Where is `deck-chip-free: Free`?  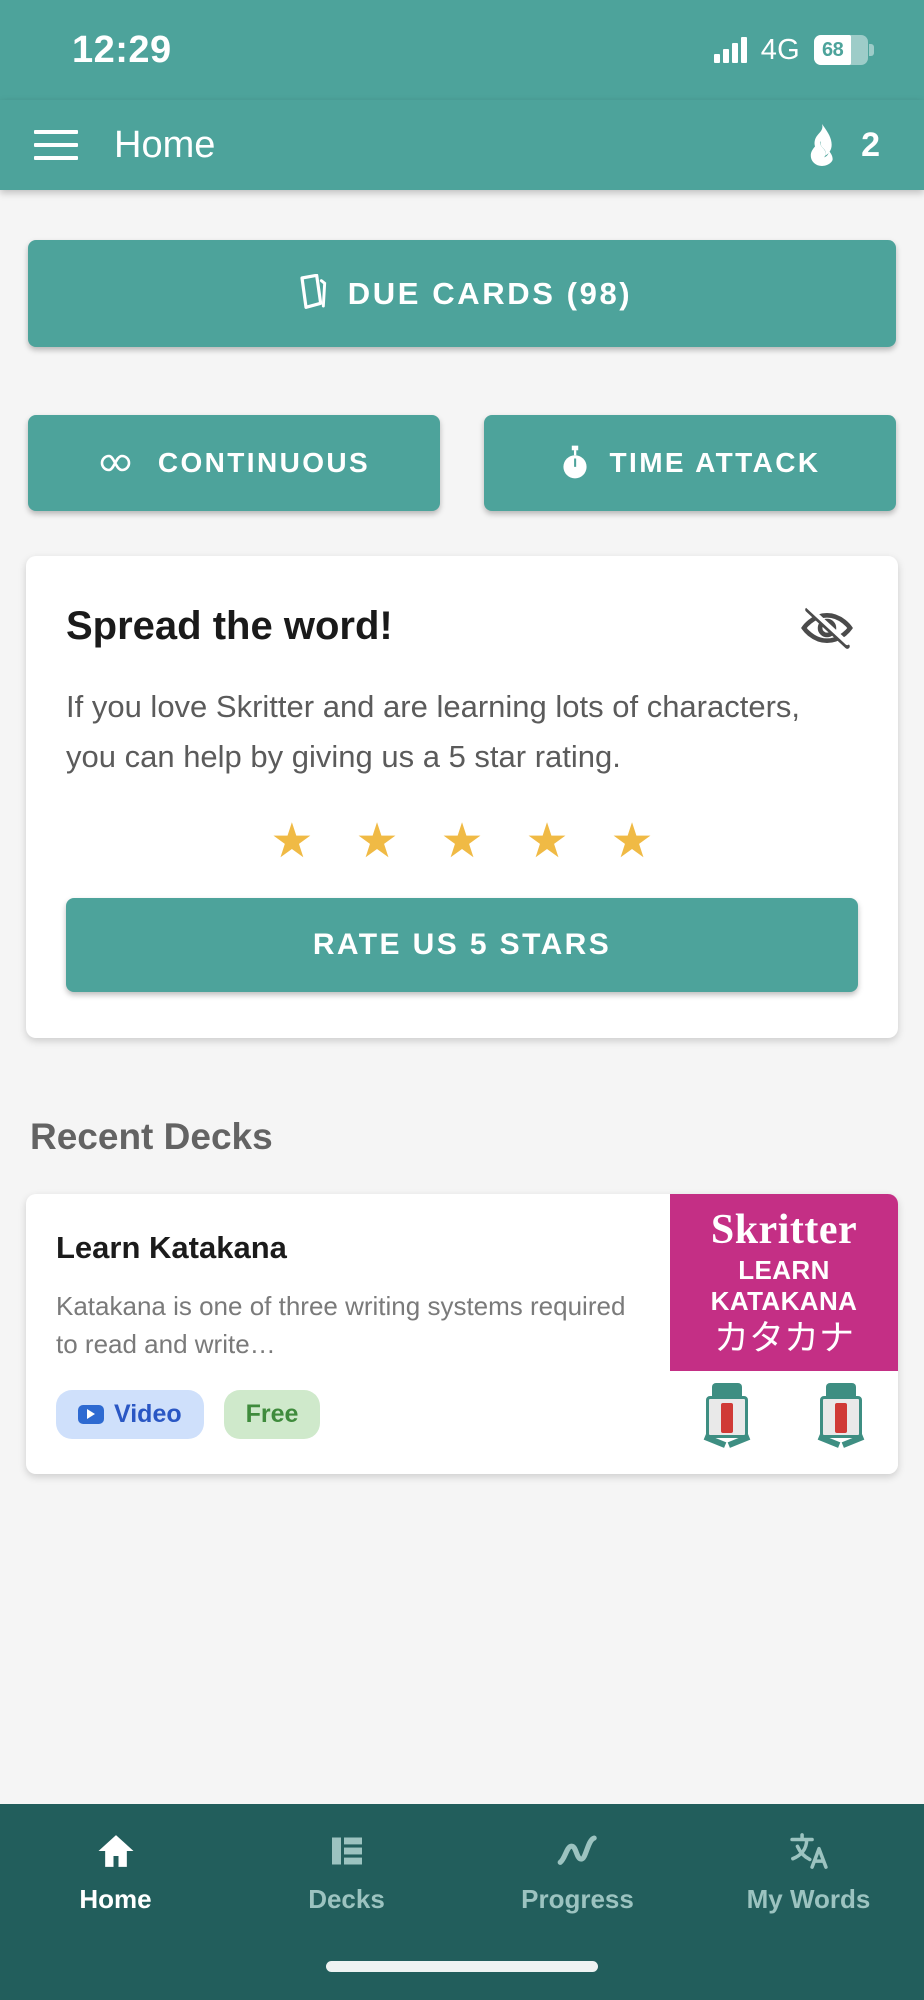 deck-chip-free: Free is located at coordinates (272, 1414).